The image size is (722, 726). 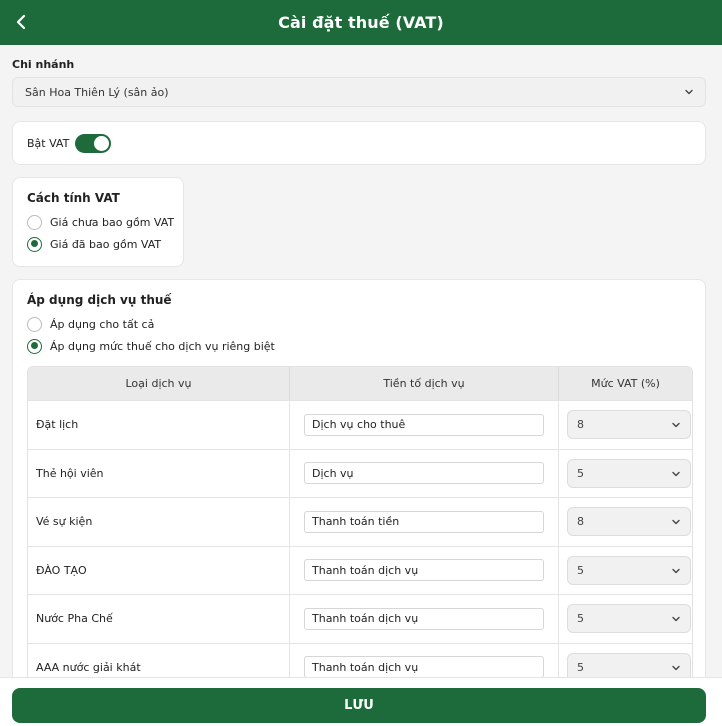 I want to click on page-title: Cài đặt thuế (VAT), so click(x=361, y=22).